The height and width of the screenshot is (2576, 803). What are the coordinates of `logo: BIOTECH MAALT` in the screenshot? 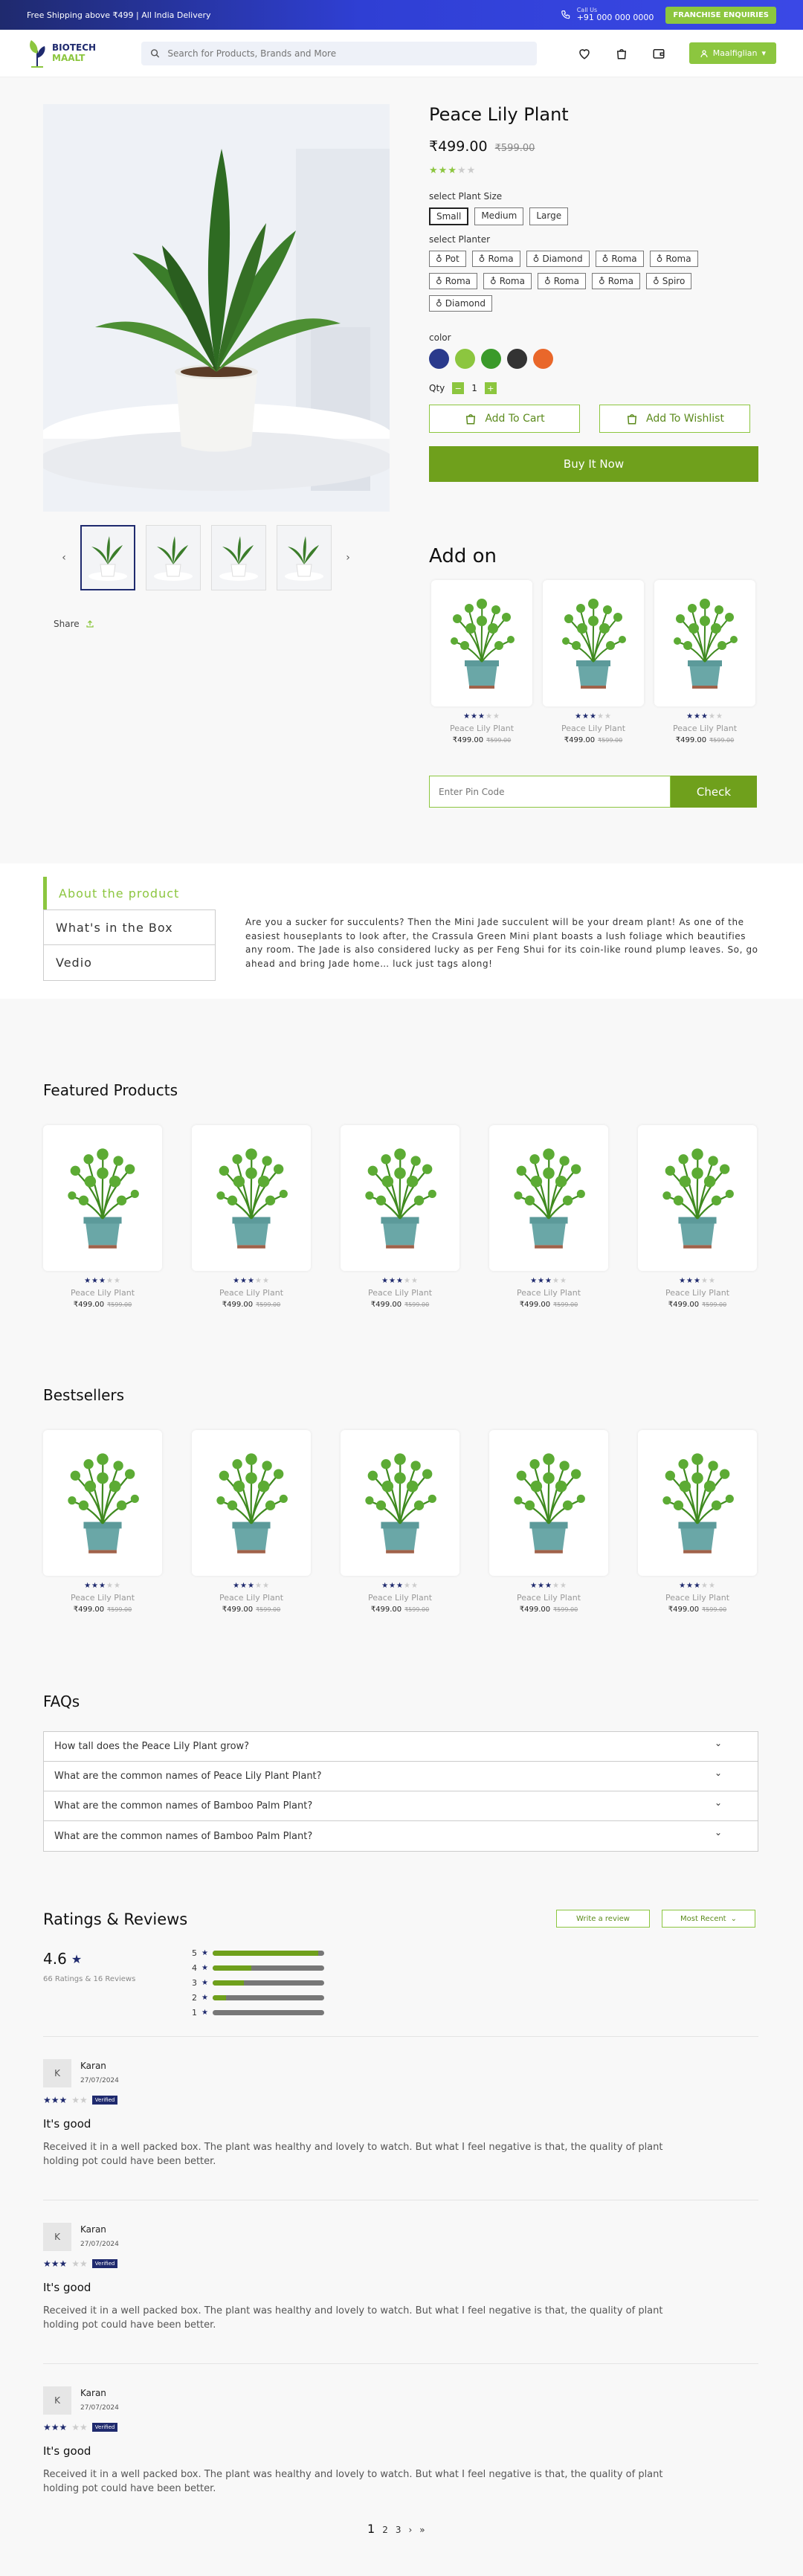 It's located at (71, 53).